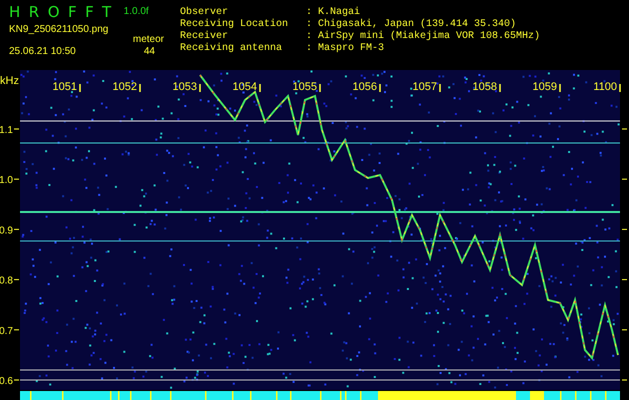 The image size is (629, 400). What do you see at coordinates (235, 24) in the screenshot?
I see `info-label: Receiving Location` at bounding box center [235, 24].